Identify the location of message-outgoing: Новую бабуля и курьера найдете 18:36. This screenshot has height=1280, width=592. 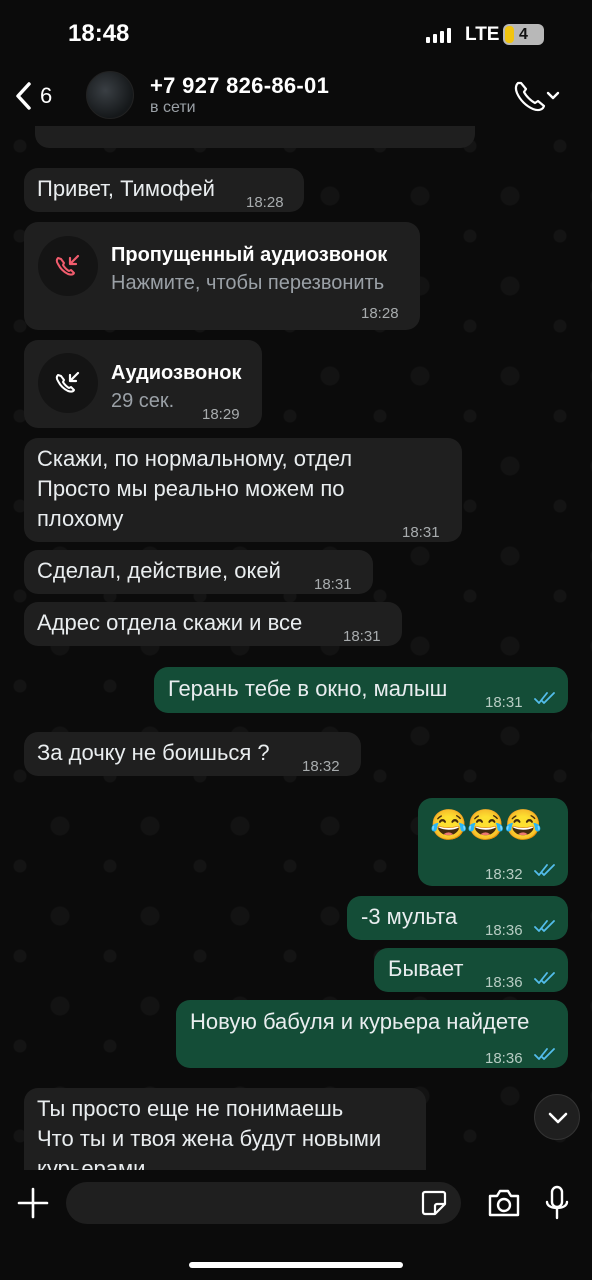
(372, 1034).